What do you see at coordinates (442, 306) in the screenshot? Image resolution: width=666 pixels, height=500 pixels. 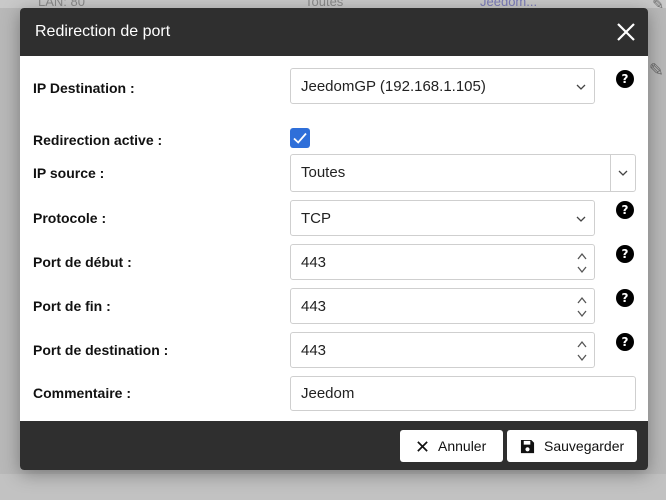 I see `port-fin-input: 443` at bounding box center [442, 306].